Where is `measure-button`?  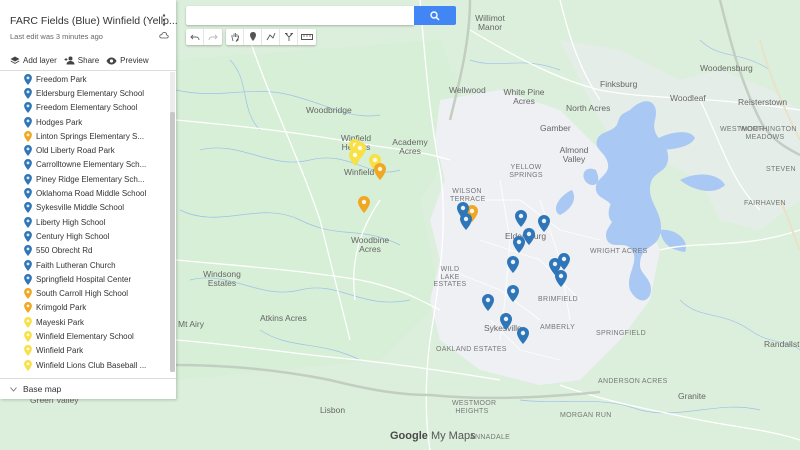 measure-button is located at coordinates (307, 37).